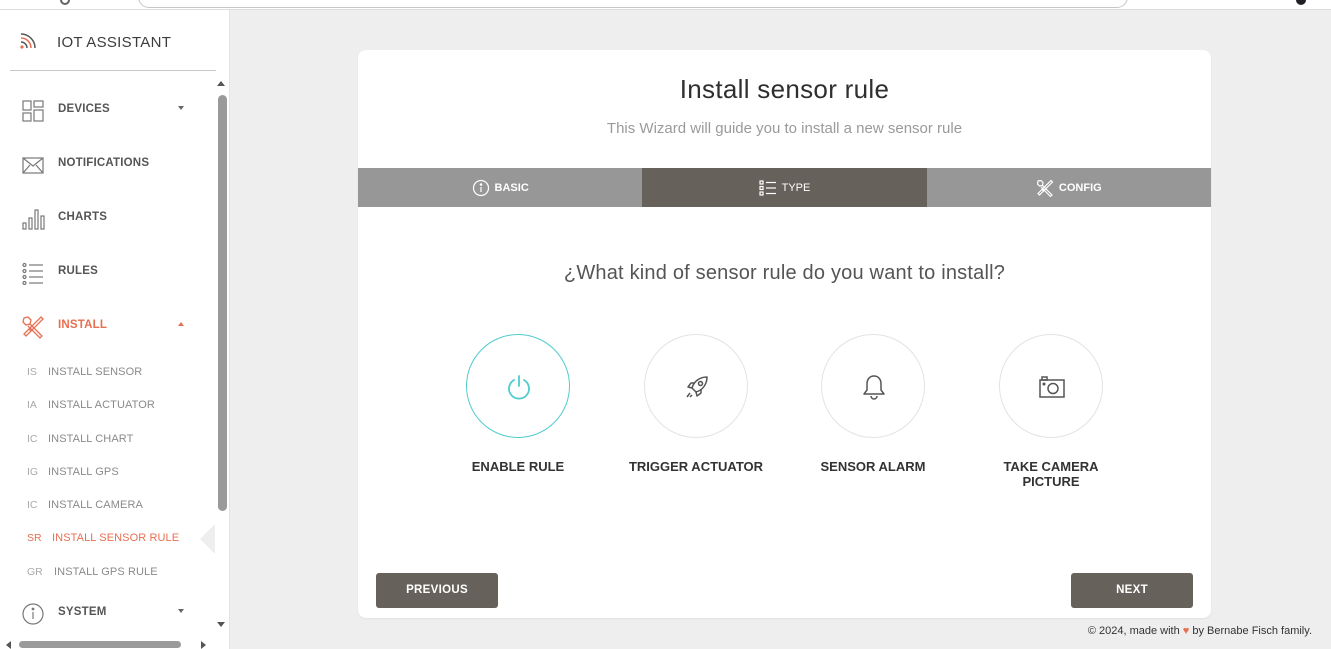 The height and width of the screenshot is (649, 1331). I want to click on sidebar-subitem-install-camera: IC INSTALL CAMERA, so click(107, 506).